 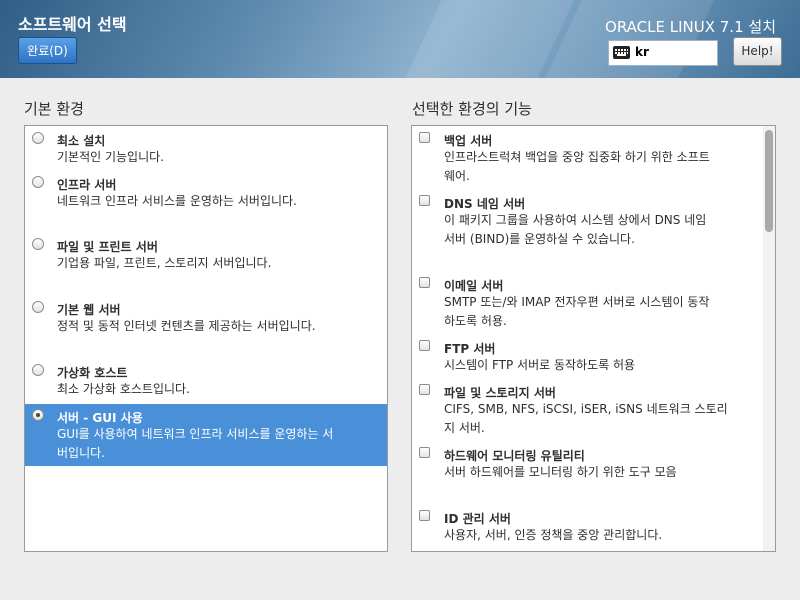 I want to click on keyboard-layout-indicator: kr, so click(x=663, y=53).